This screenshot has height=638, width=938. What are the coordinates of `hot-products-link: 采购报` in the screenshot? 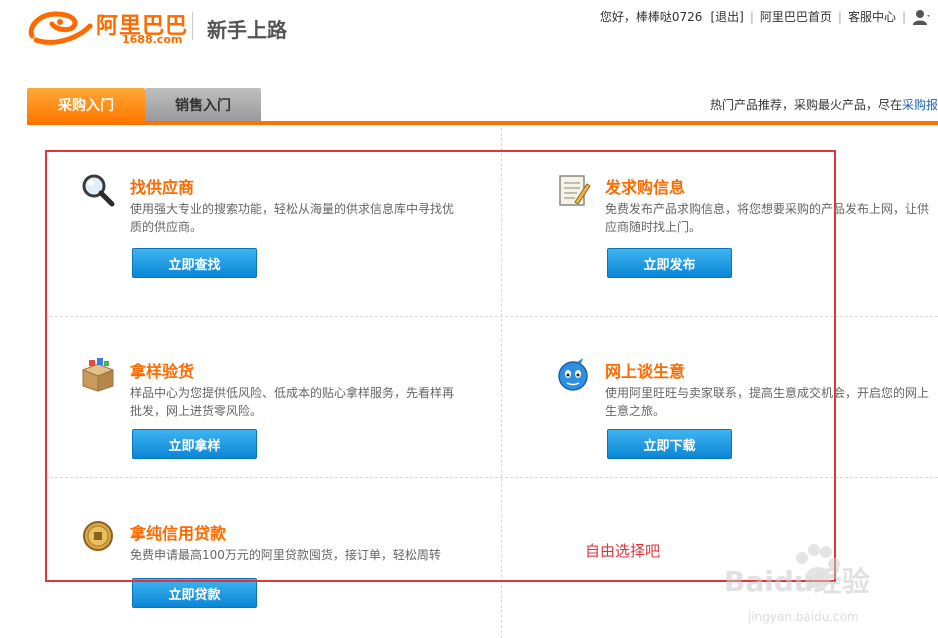 It's located at (920, 105).